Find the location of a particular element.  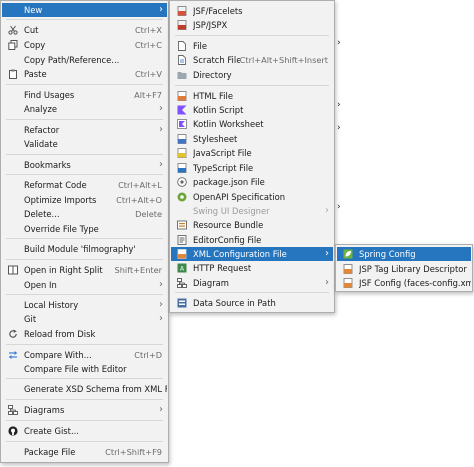

new-item-editorconfig-file: EditorConfig File is located at coordinates (252, 240).